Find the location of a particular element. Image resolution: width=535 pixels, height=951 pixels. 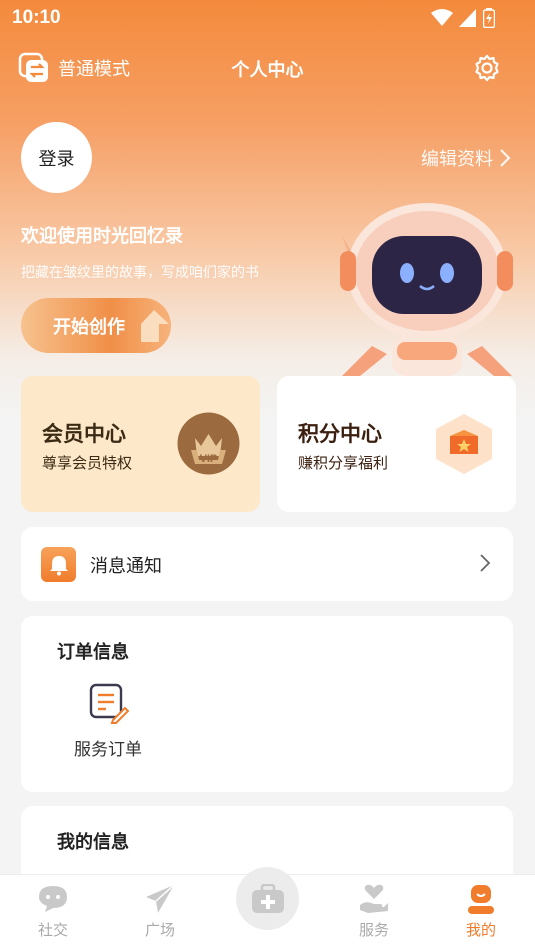

login-label: 登录 is located at coordinates (56, 158).